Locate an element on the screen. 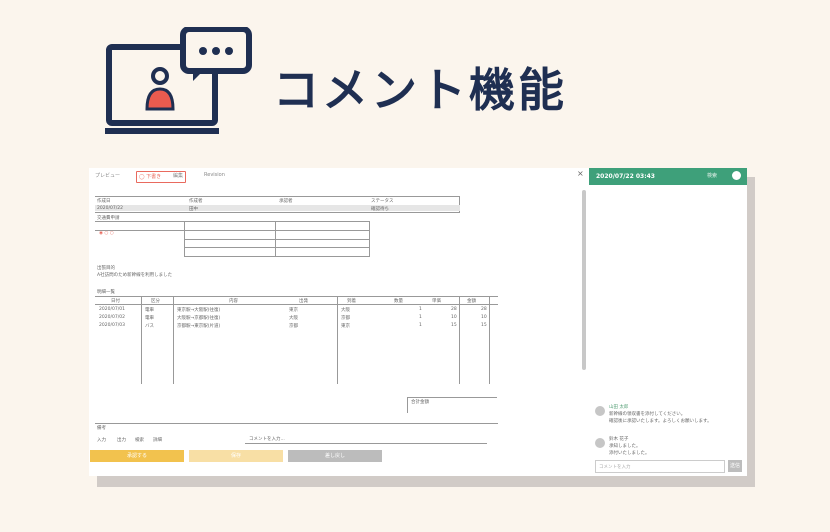 The width and height of the screenshot is (830, 532). th-amount: 金額 is located at coordinates (471, 301).